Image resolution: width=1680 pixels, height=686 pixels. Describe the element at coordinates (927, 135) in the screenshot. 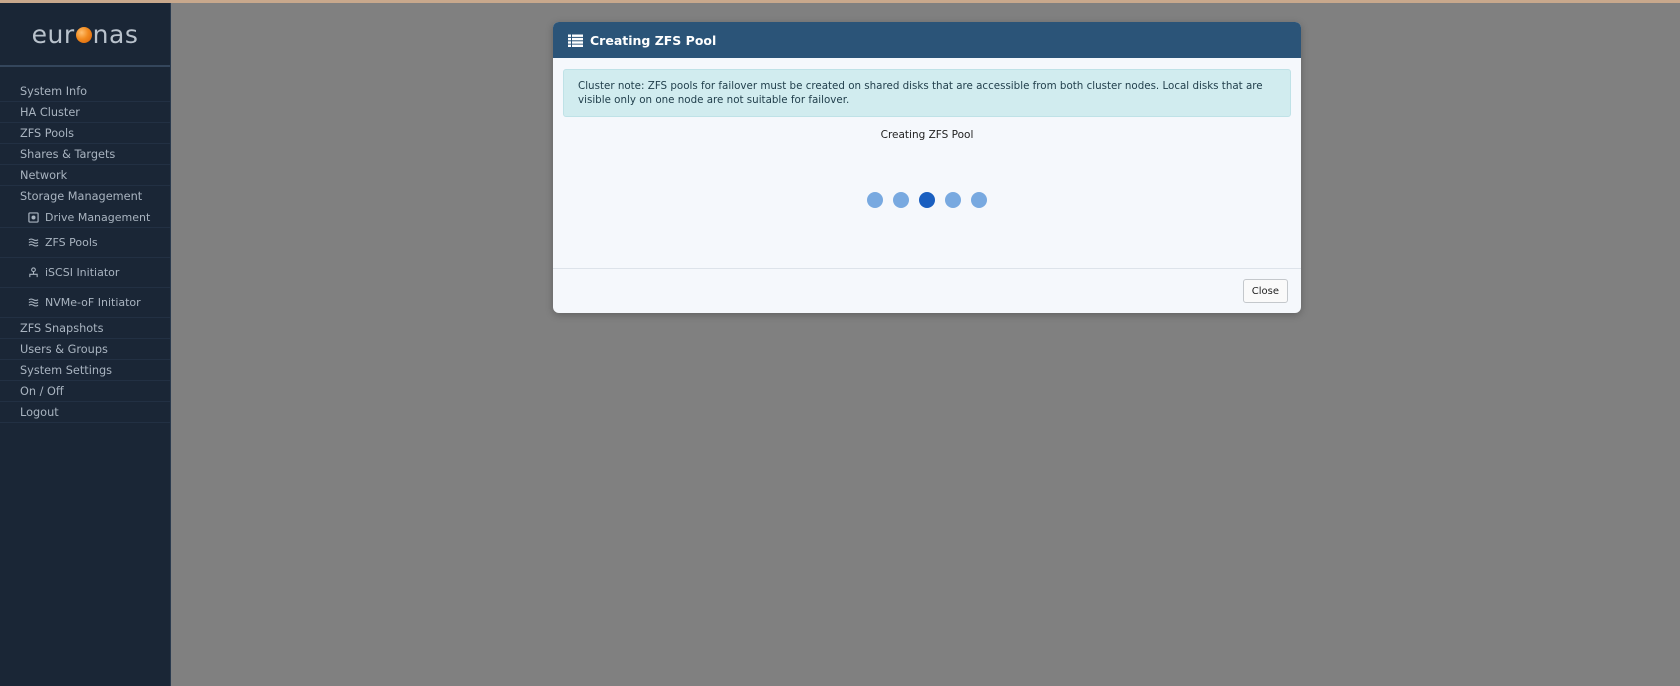

I see `progress-status-text: Creating ZFS Pool` at that location.